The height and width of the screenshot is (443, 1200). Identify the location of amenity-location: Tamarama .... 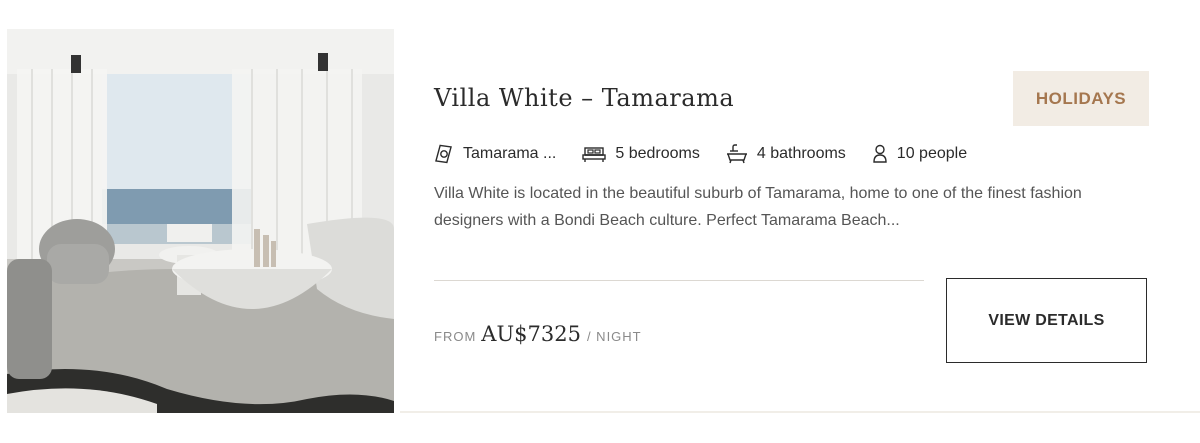
(495, 154).